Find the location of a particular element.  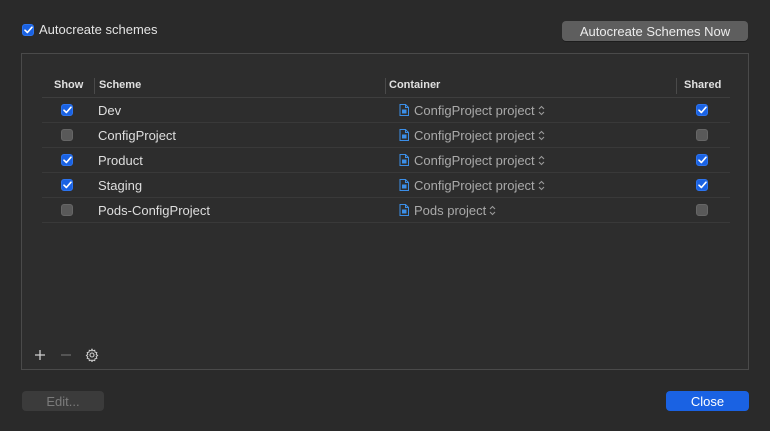

scheme-name: Dev is located at coordinates (110, 110).